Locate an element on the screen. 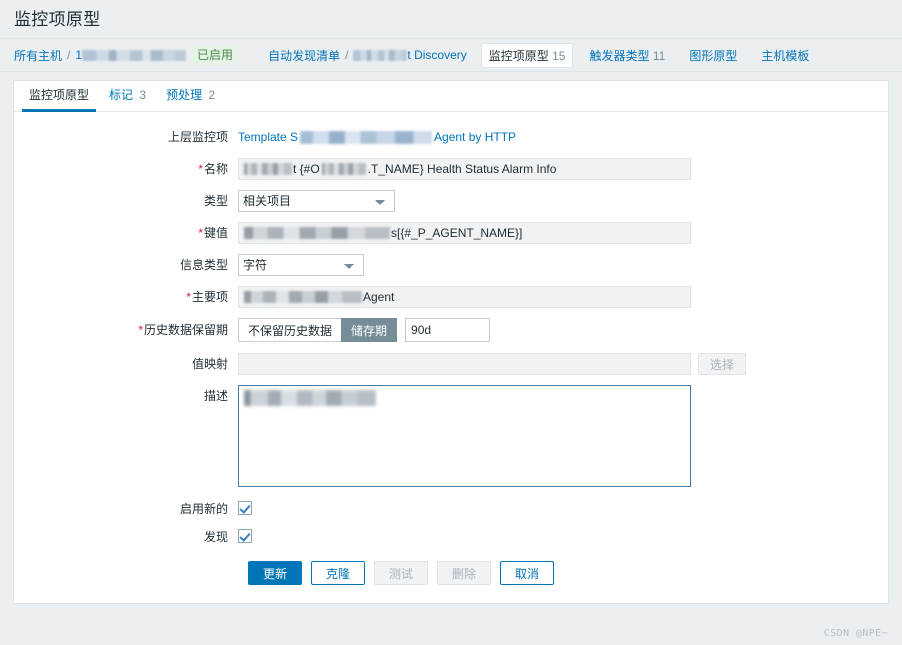  form-row-value-map: 值映射 选择 is located at coordinates (451, 364).